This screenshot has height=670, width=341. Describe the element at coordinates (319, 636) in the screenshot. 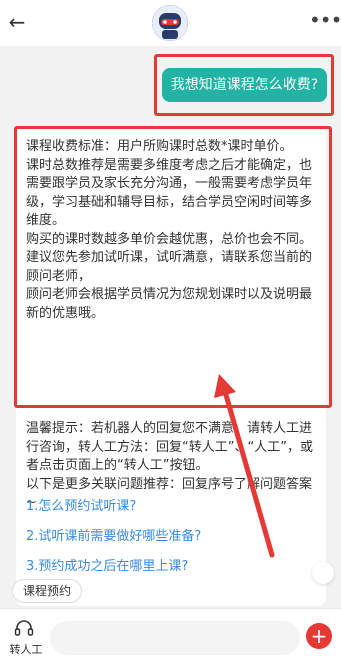

I see `plus-icon: +` at that location.